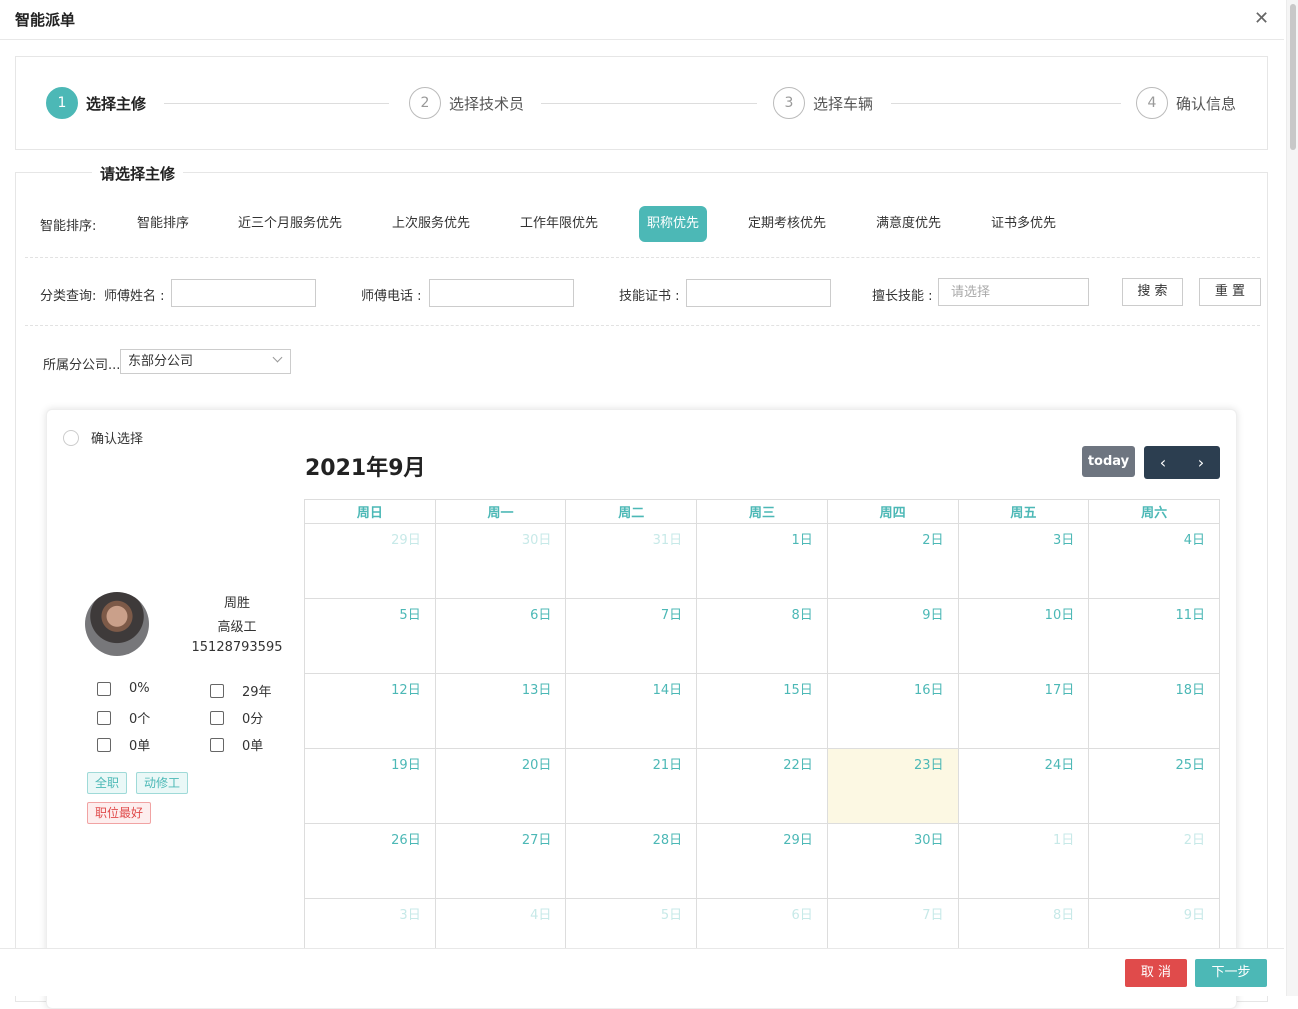 This screenshot has height=1009, width=1298. I want to click on calendar-icon, so click(217, 690).